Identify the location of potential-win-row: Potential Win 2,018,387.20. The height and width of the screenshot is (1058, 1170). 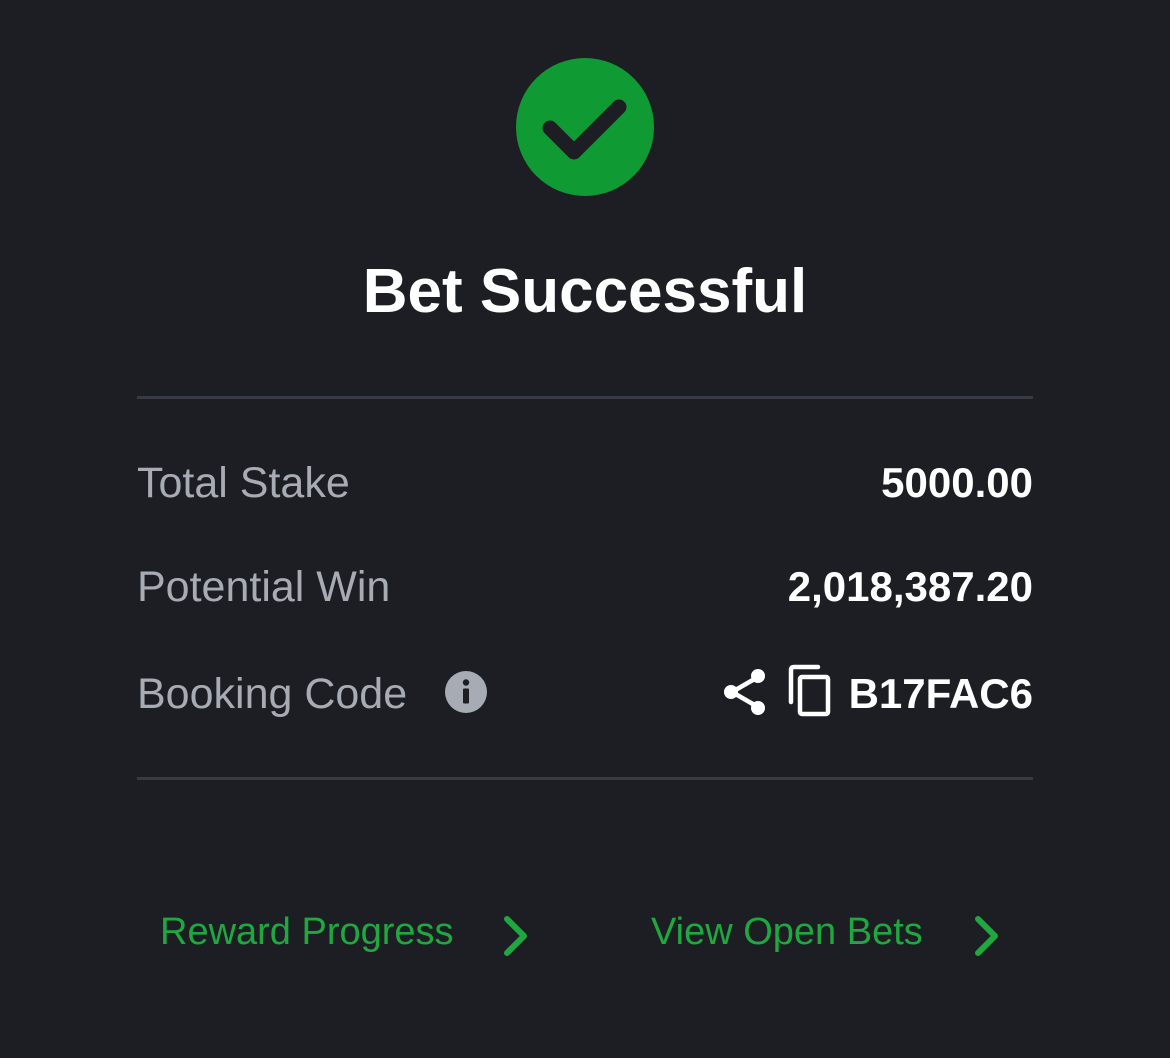
(585, 587).